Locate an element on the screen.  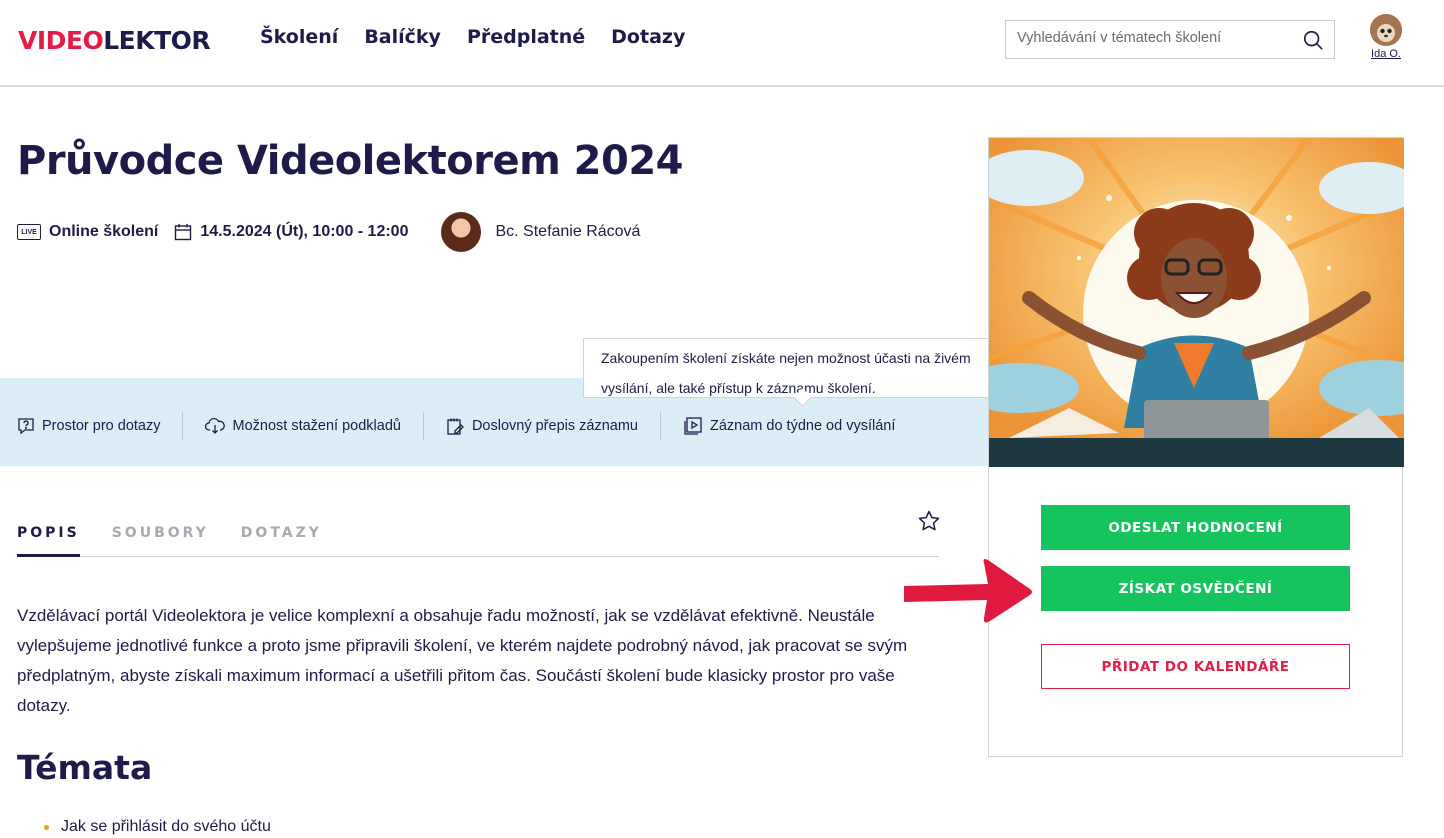
lector-avatar is located at coordinates (461, 232).